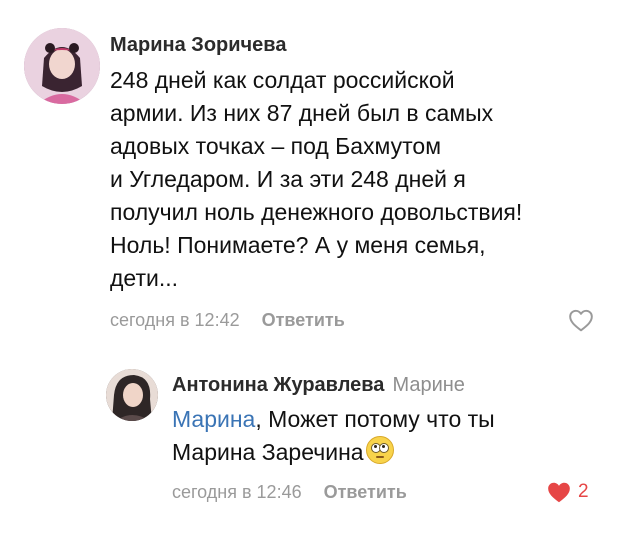  What do you see at coordinates (375, 419) in the screenshot?
I see `reply-text-fragment: , Может потому что ты` at bounding box center [375, 419].